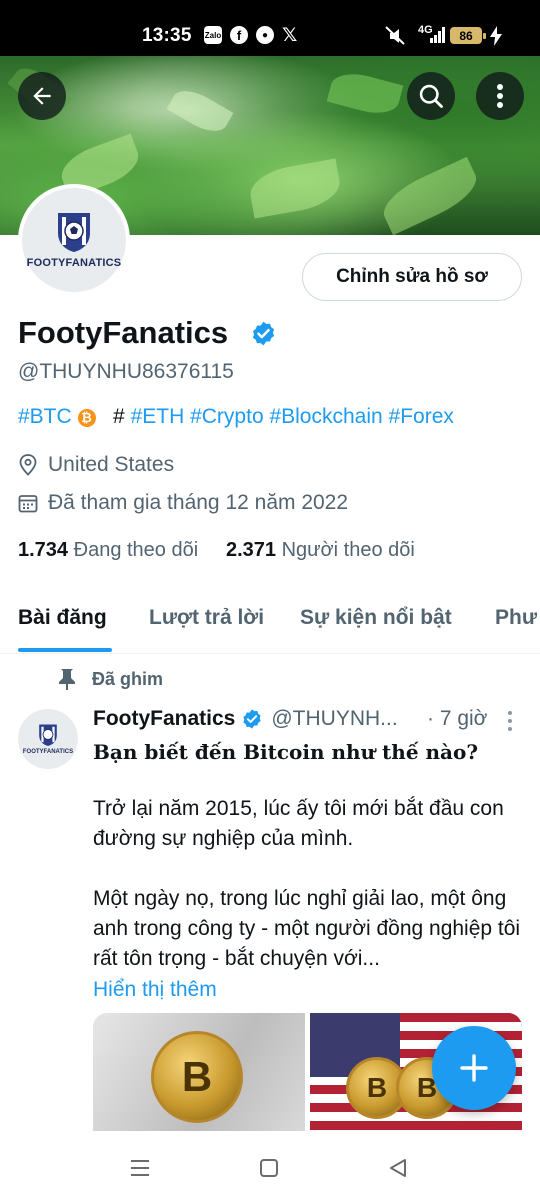 This screenshot has height=1200, width=540. I want to click on signal-icon, so click(437, 35).